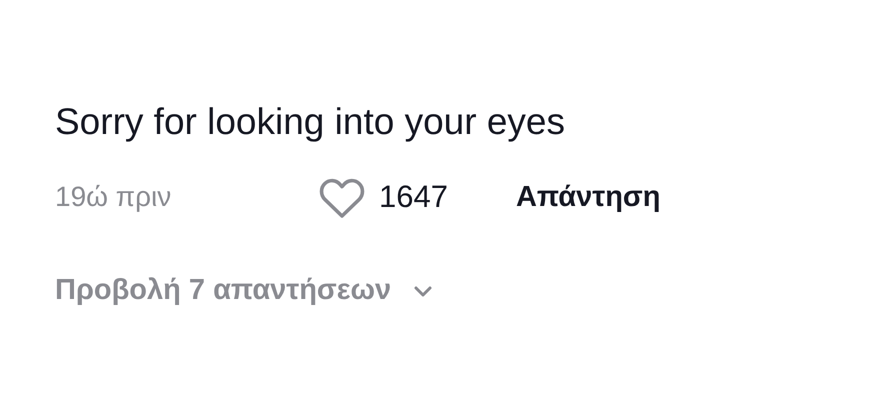 This screenshot has height=420, width=880. Describe the element at coordinates (310, 122) in the screenshot. I see `comment-text: Sorry for looking into your eyes` at that location.